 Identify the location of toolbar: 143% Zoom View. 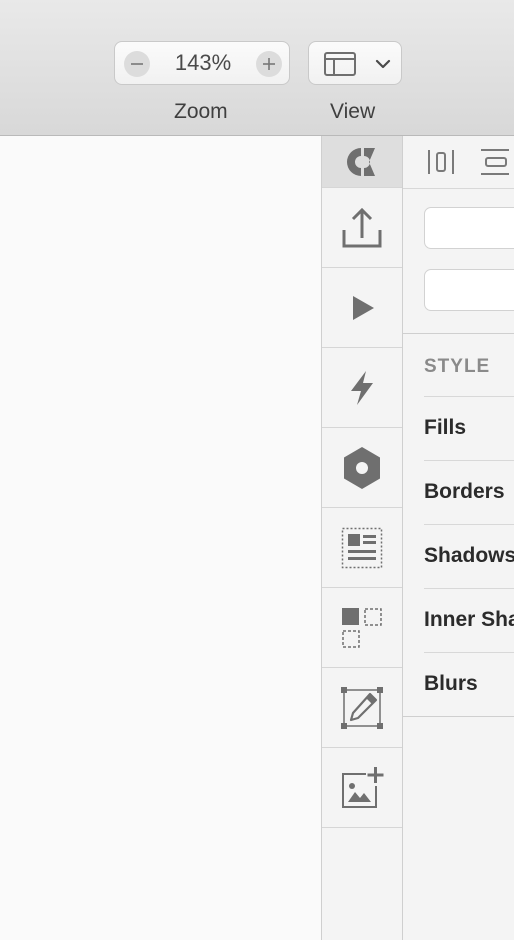
(257, 68).